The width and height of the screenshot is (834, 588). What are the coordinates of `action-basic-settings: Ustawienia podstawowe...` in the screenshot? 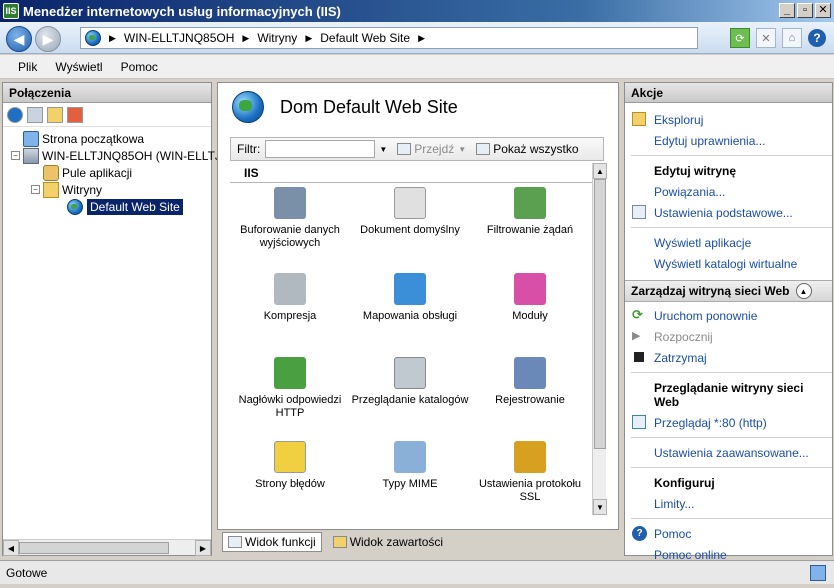 It's located at (728, 212).